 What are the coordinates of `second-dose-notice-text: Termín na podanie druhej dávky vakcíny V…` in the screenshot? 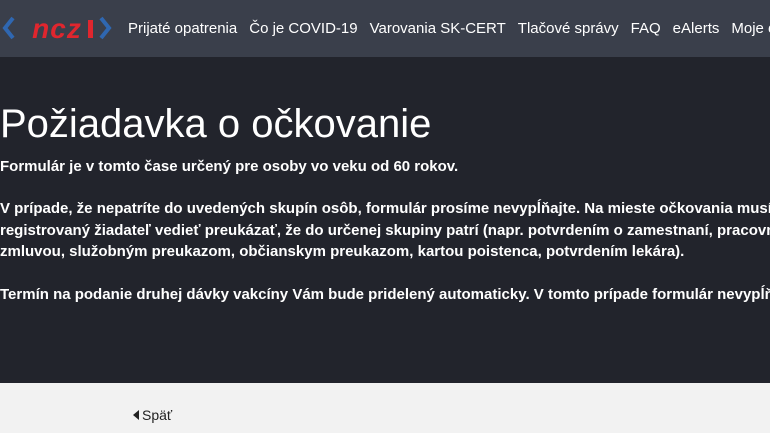 It's located at (385, 295).